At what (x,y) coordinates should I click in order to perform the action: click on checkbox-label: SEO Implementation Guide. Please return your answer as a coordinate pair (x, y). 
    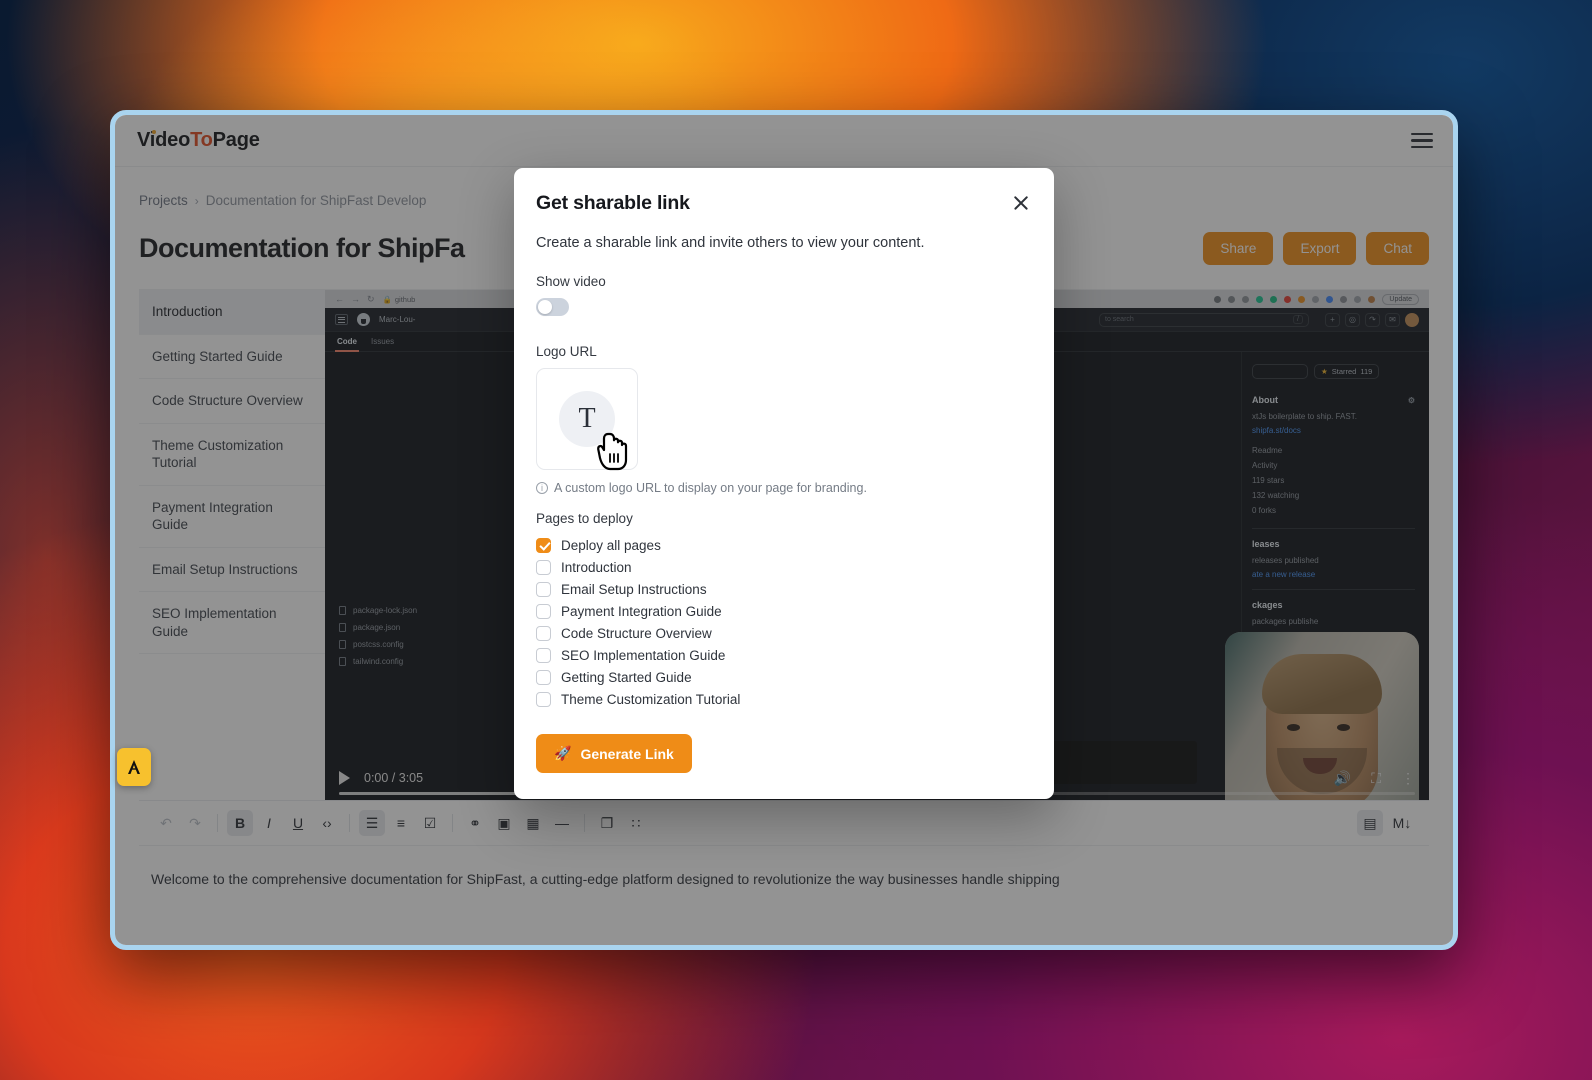
    Looking at the image, I should click on (643, 655).